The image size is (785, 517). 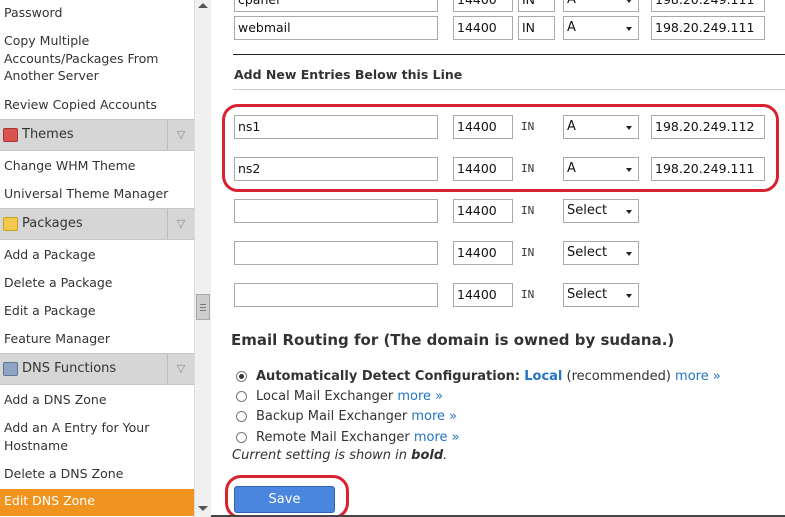 I want to click on sidebar-item-add-dns-zone: Add a DNS Zone, so click(x=97, y=400).